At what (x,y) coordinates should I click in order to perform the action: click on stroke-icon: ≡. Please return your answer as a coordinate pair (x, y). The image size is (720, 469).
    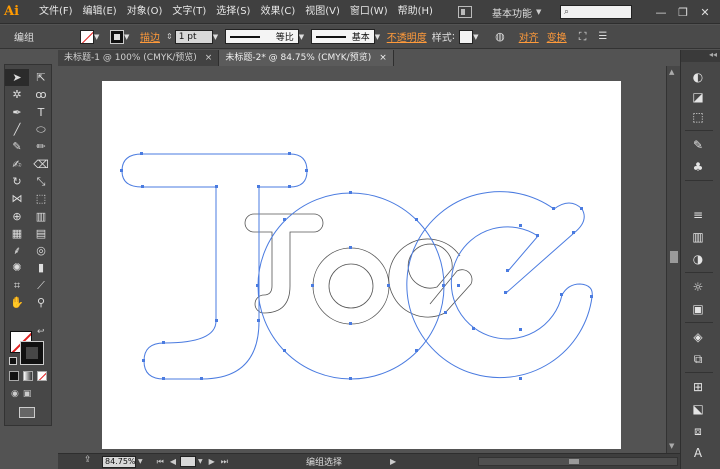
    Looking at the image, I should click on (698, 215).